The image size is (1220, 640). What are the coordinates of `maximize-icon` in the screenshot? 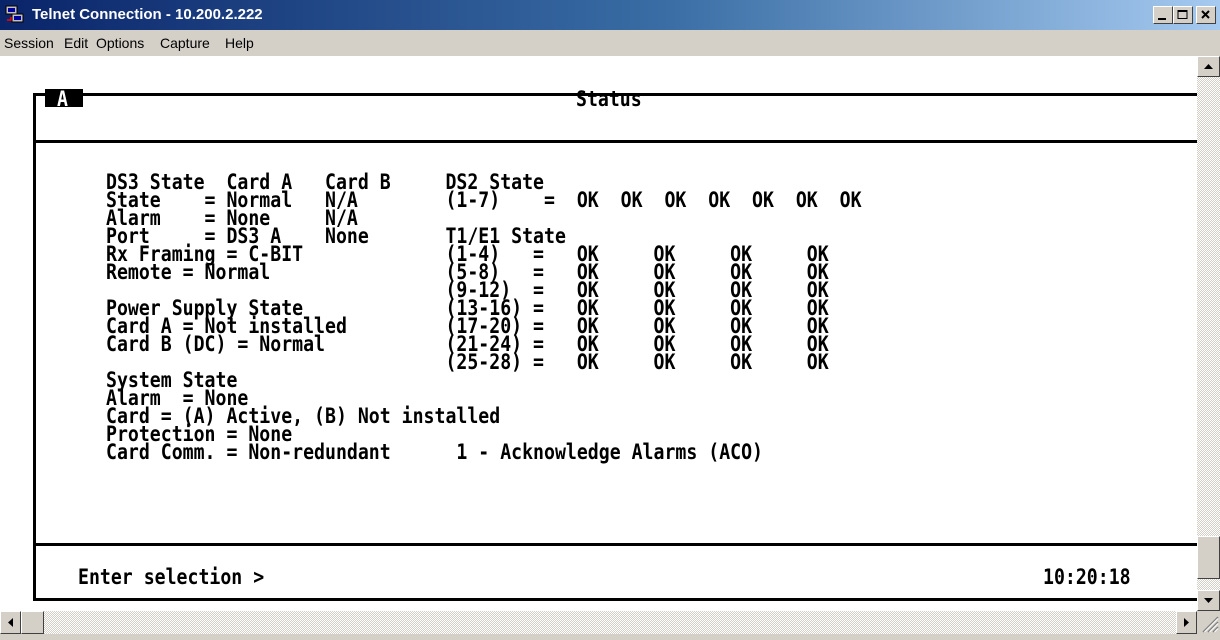 It's located at (1182, 14).